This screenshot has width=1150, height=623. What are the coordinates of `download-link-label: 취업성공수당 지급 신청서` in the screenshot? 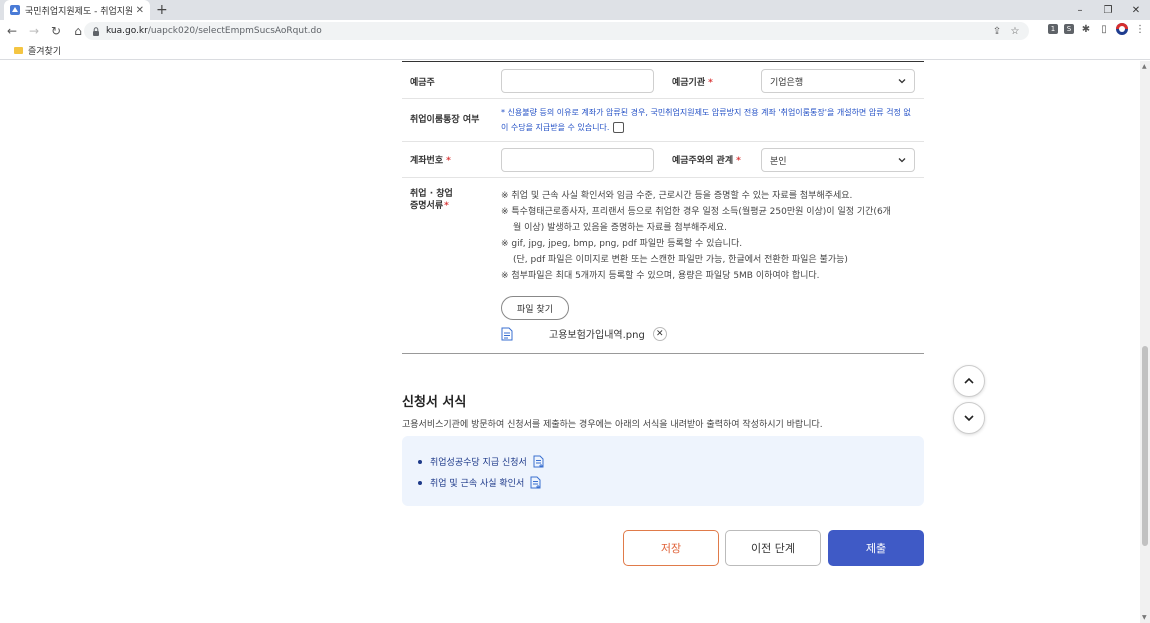 It's located at (478, 461).